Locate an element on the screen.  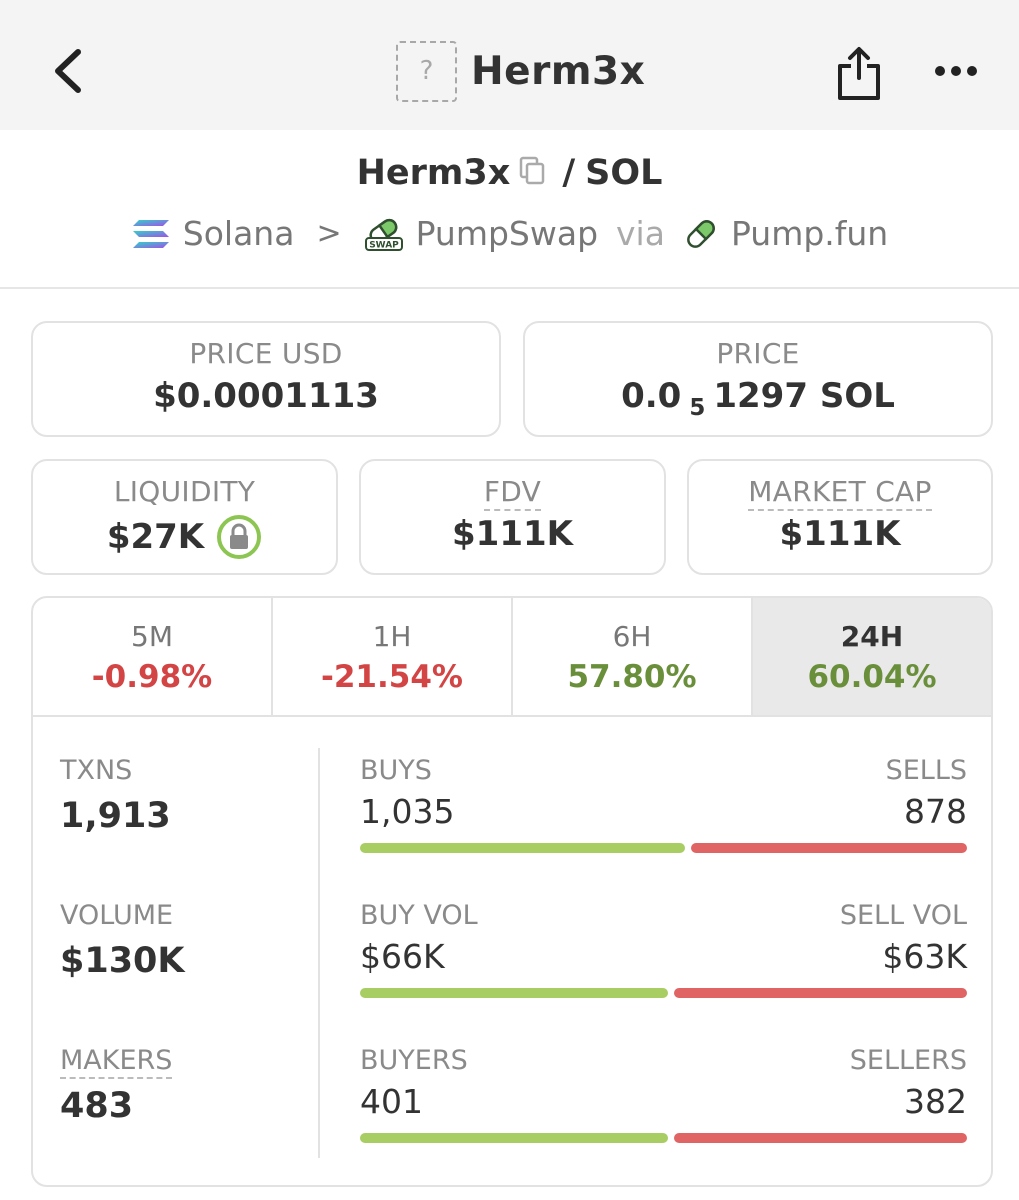
price-usd-value: $0.0001113 is located at coordinates (266, 396).